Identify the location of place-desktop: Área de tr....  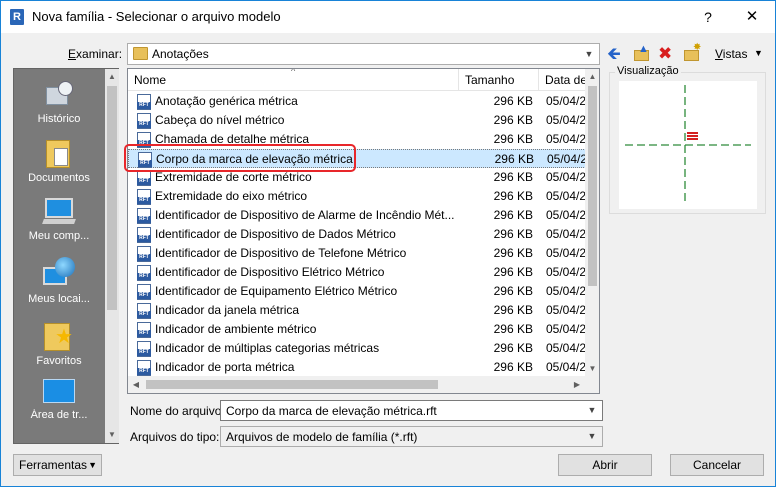
(59, 400).